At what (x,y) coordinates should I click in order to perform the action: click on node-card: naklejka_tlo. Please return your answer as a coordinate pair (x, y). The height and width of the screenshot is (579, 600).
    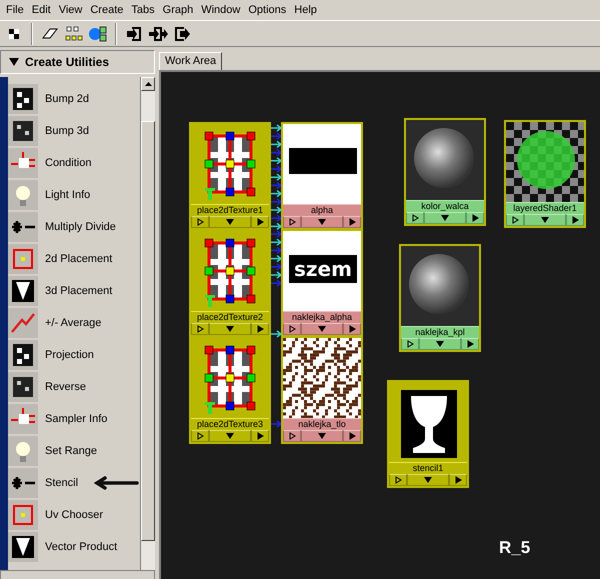
    Looking at the image, I should click on (322, 390).